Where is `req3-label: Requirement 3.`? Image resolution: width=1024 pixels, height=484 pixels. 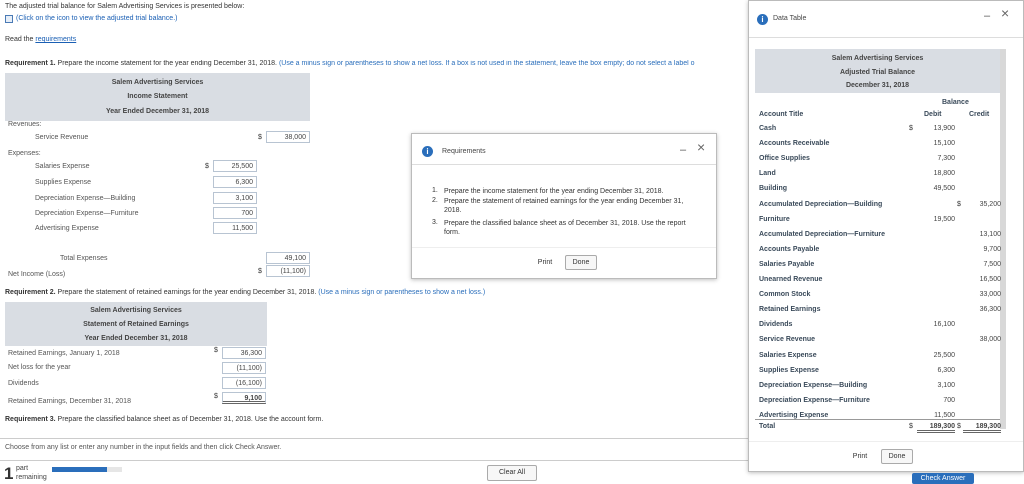
req3-label: Requirement 3. is located at coordinates (30, 419).